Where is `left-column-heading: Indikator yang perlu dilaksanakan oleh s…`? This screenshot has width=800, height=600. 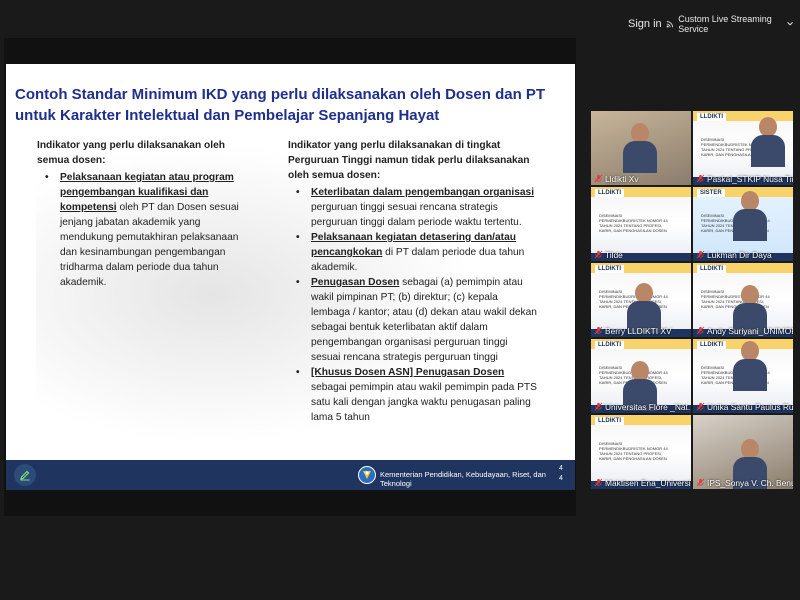
left-column-heading: Indikator yang perlu dilaksanakan oleh s… is located at coordinates (131, 153).